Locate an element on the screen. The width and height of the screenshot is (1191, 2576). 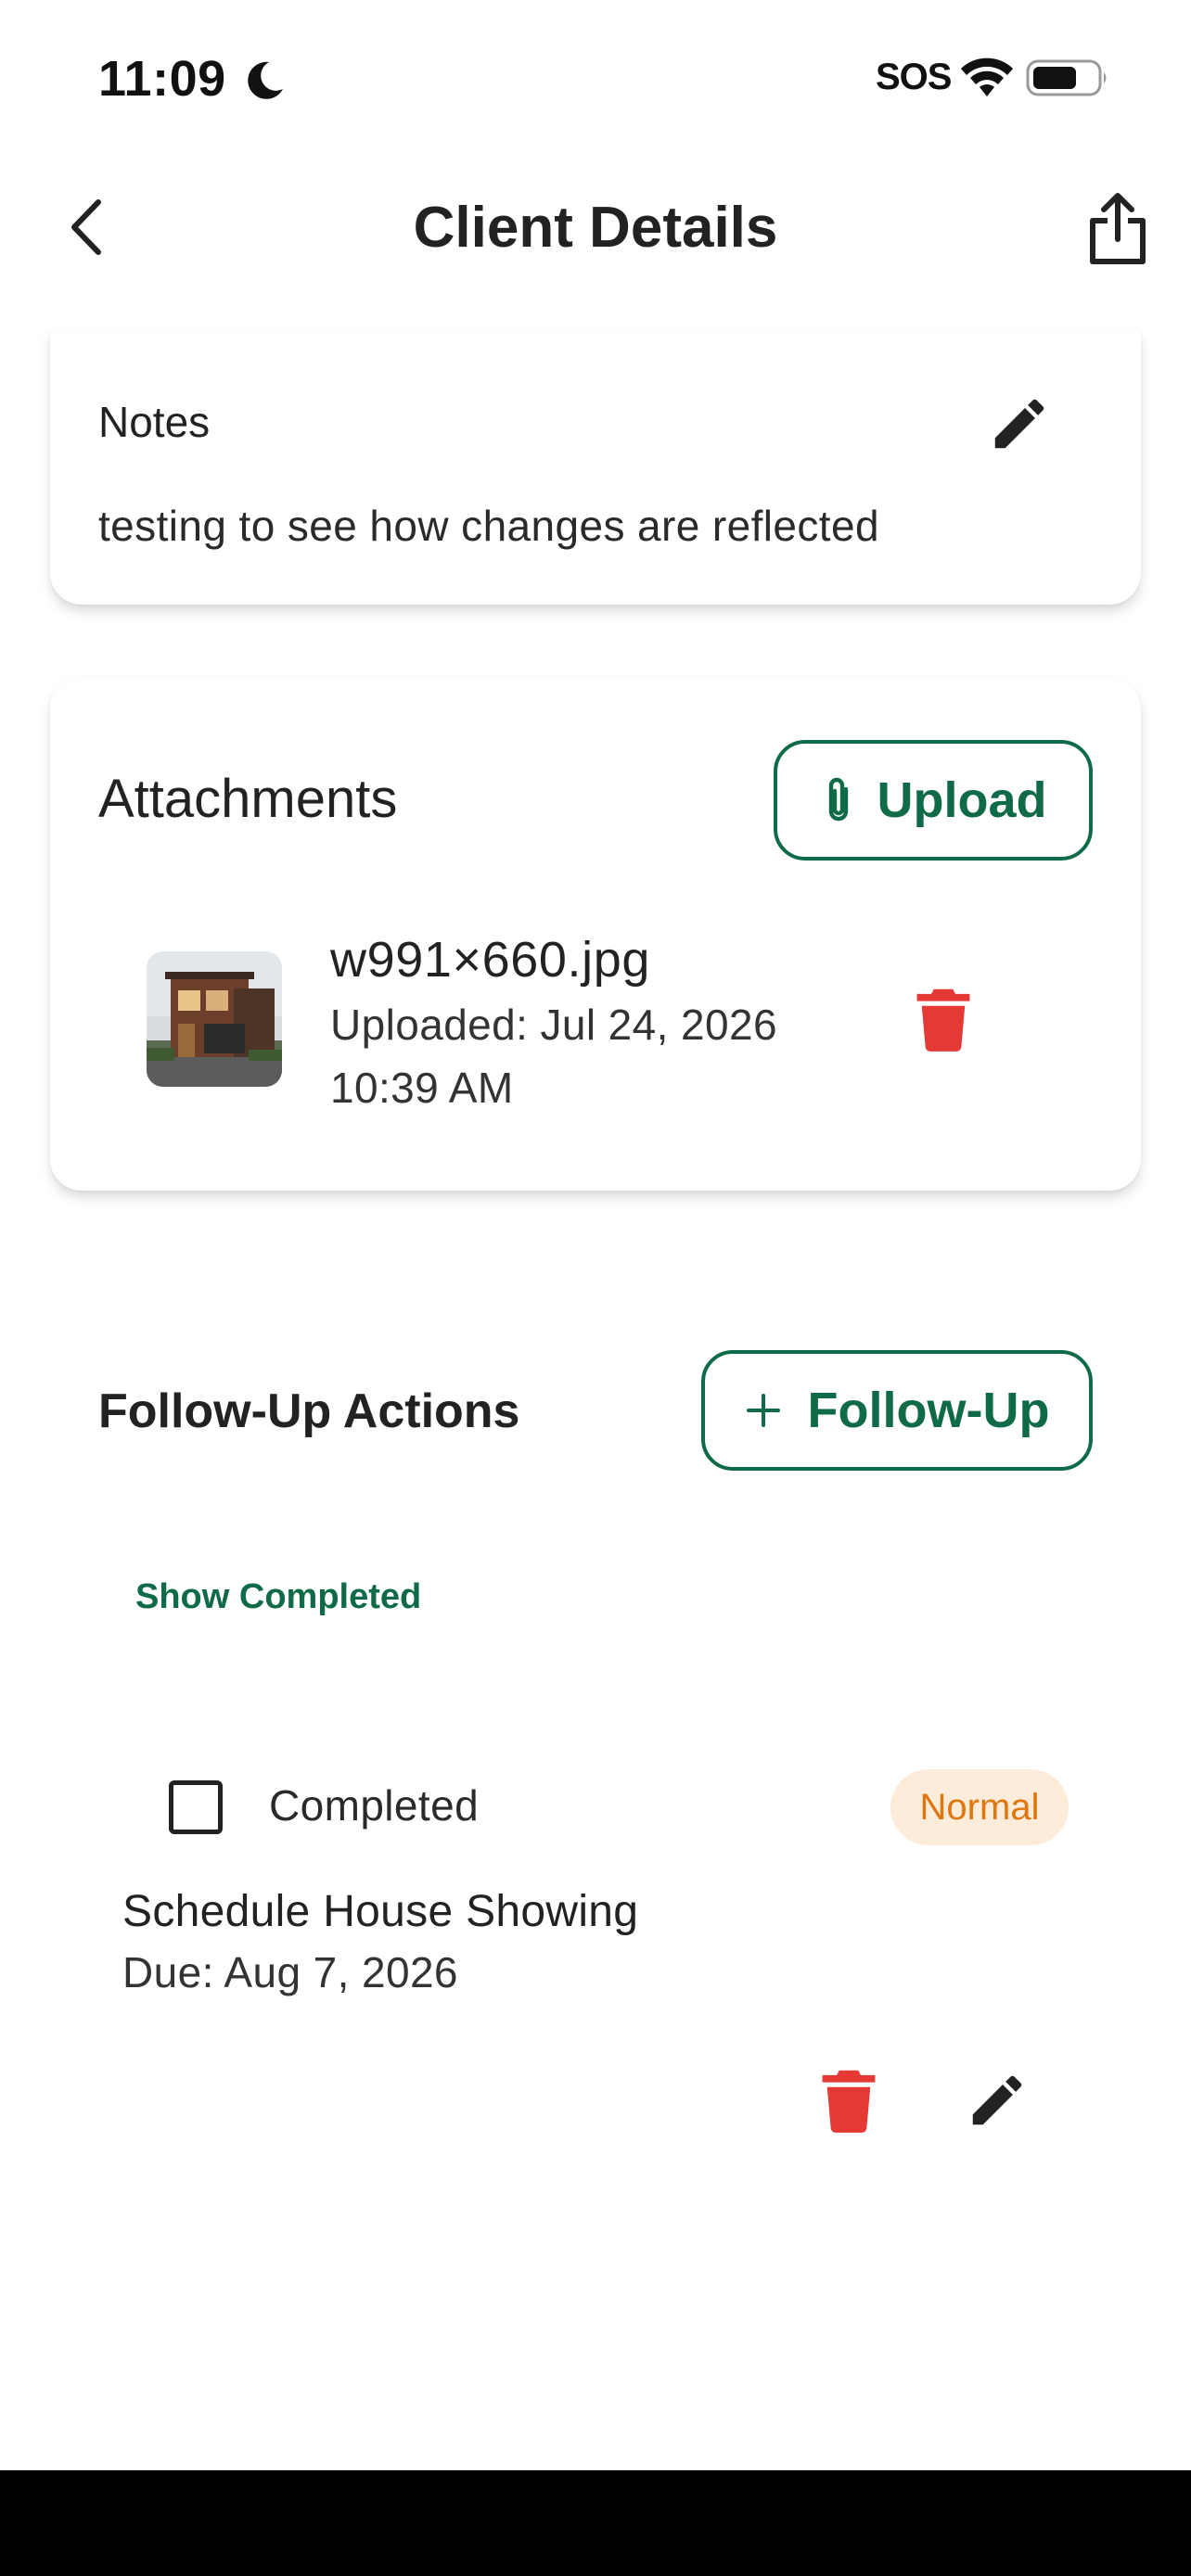
house-photo is located at coordinates (215, 1019).